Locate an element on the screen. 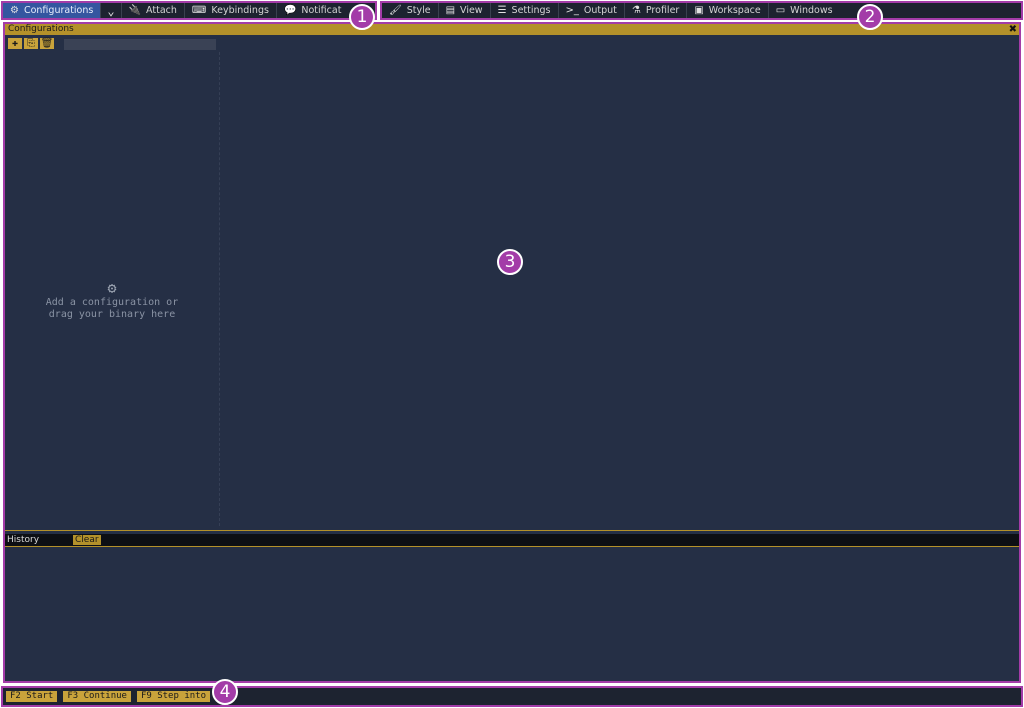 This screenshot has height=708, width=1024. toolbar-windows-button: ▭ Windows is located at coordinates (804, 10).